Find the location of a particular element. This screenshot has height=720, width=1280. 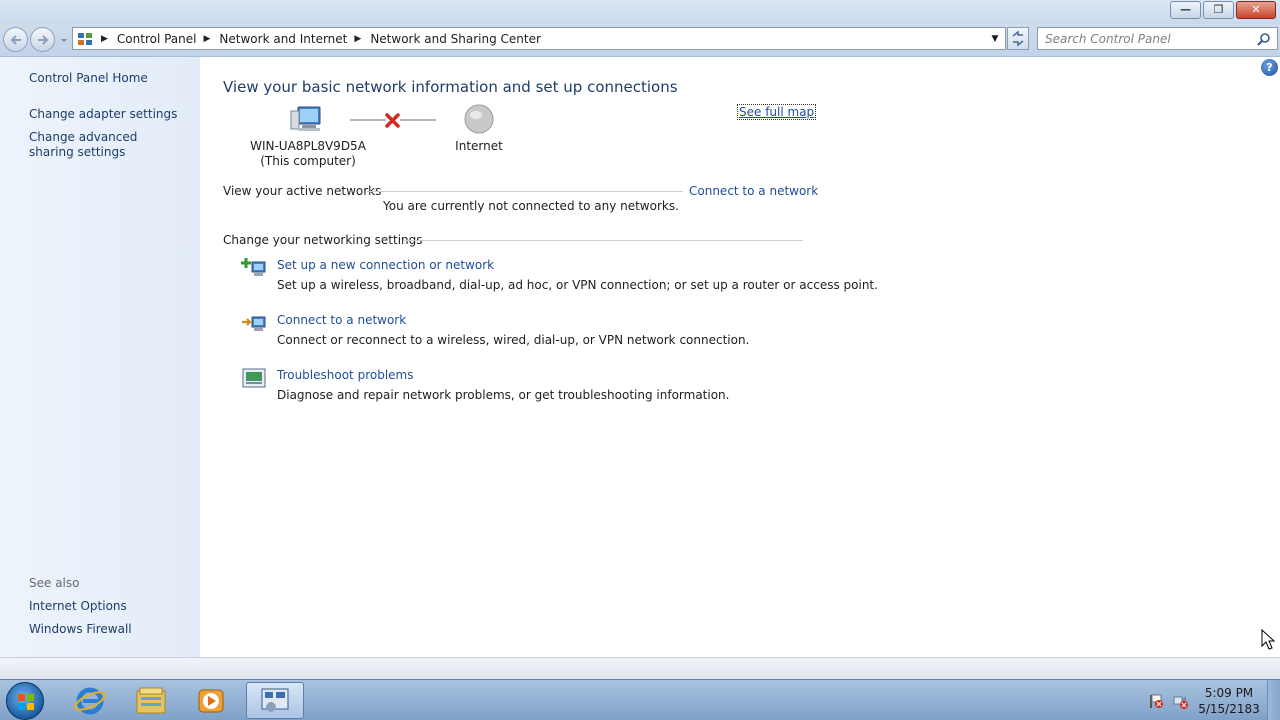

computer-node-label: WIN-UA8PL8V9D5A (This computer) is located at coordinates (308, 154).